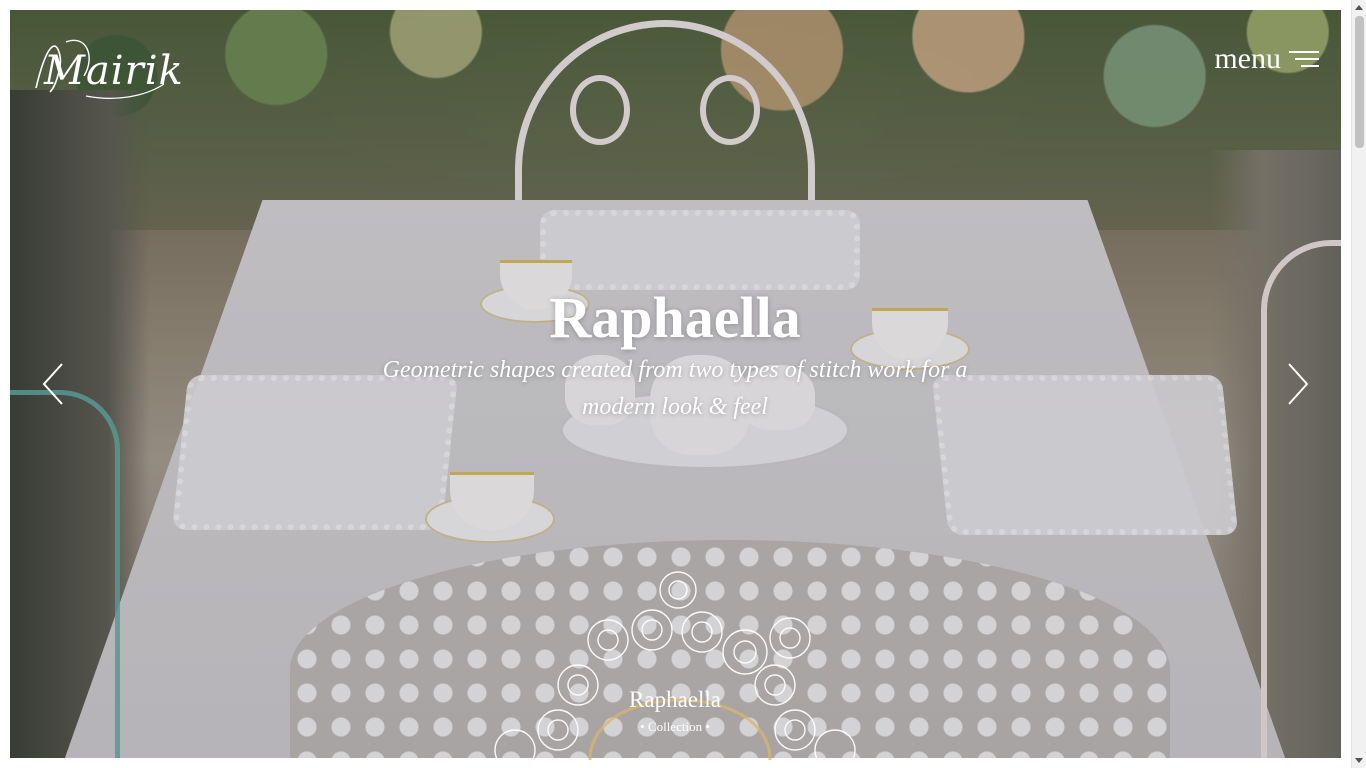 The width and height of the screenshot is (1366, 768). I want to click on menu-toggle: menu, so click(1266, 59).